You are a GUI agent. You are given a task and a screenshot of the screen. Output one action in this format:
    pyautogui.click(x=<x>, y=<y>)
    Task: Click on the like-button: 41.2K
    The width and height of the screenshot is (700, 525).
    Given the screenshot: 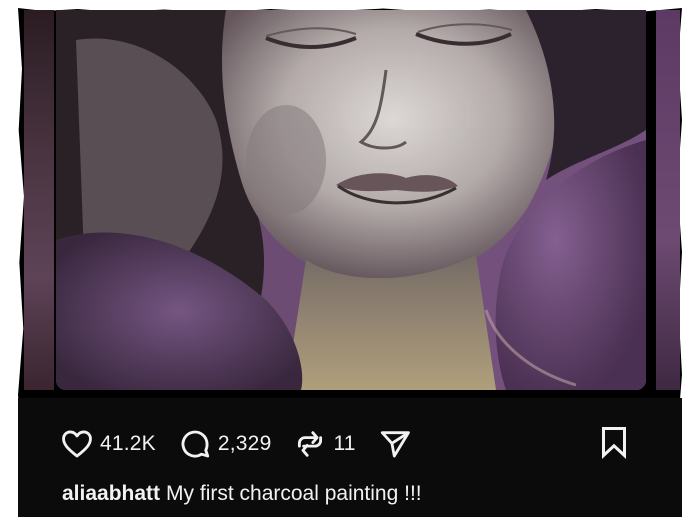 What is the action you would take?
    pyautogui.click(x=108, y=444)
    